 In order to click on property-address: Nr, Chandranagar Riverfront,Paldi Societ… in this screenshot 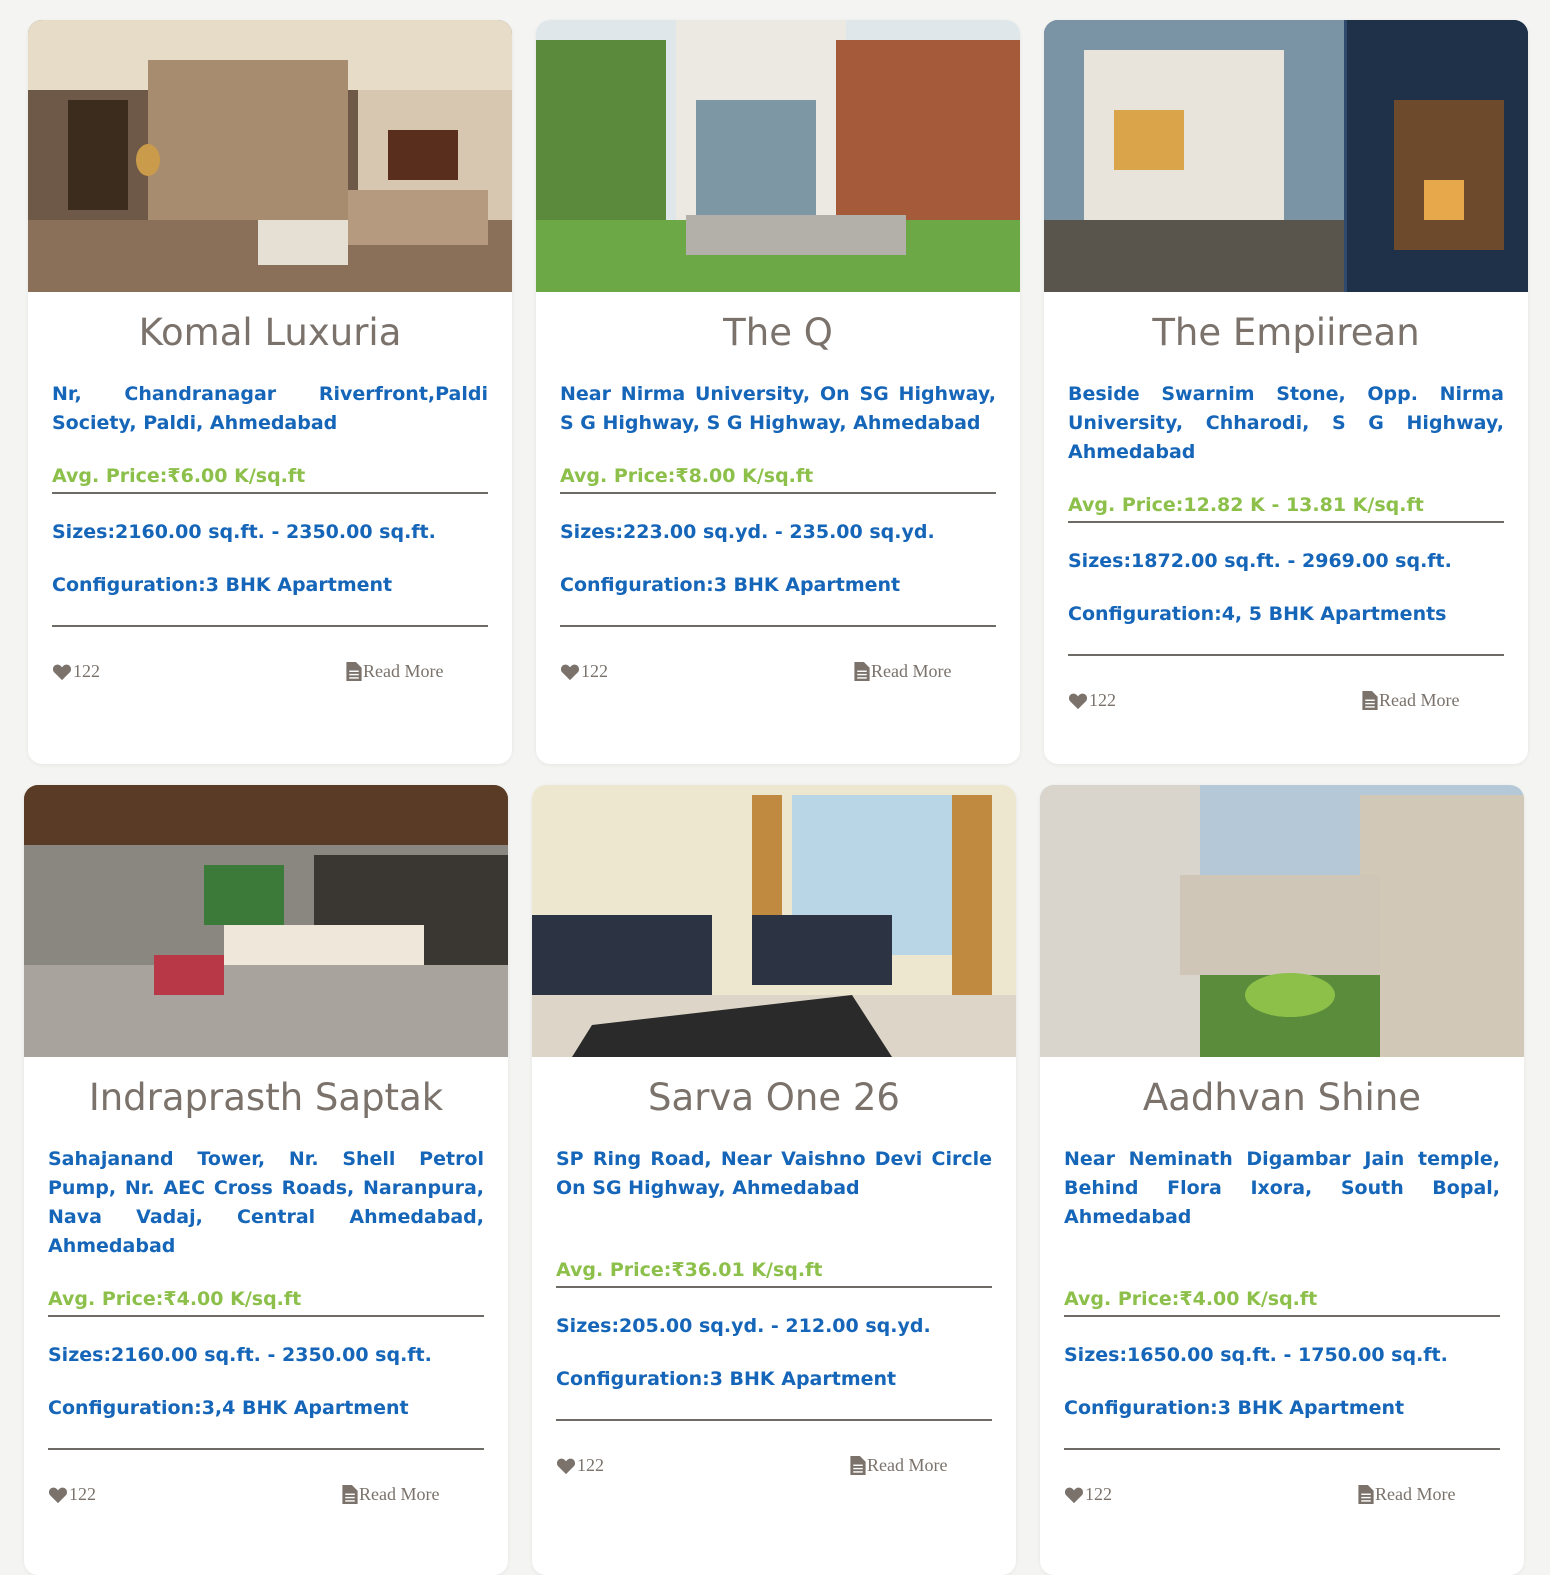, I will do `click(270, 408)`.